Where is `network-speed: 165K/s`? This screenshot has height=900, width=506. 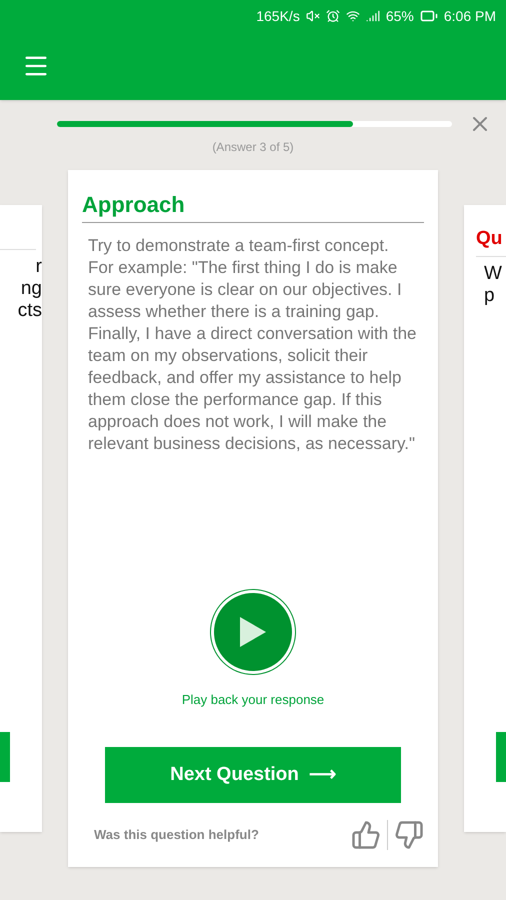 network-speed: 165K/s is located at coordinates (278, 16).